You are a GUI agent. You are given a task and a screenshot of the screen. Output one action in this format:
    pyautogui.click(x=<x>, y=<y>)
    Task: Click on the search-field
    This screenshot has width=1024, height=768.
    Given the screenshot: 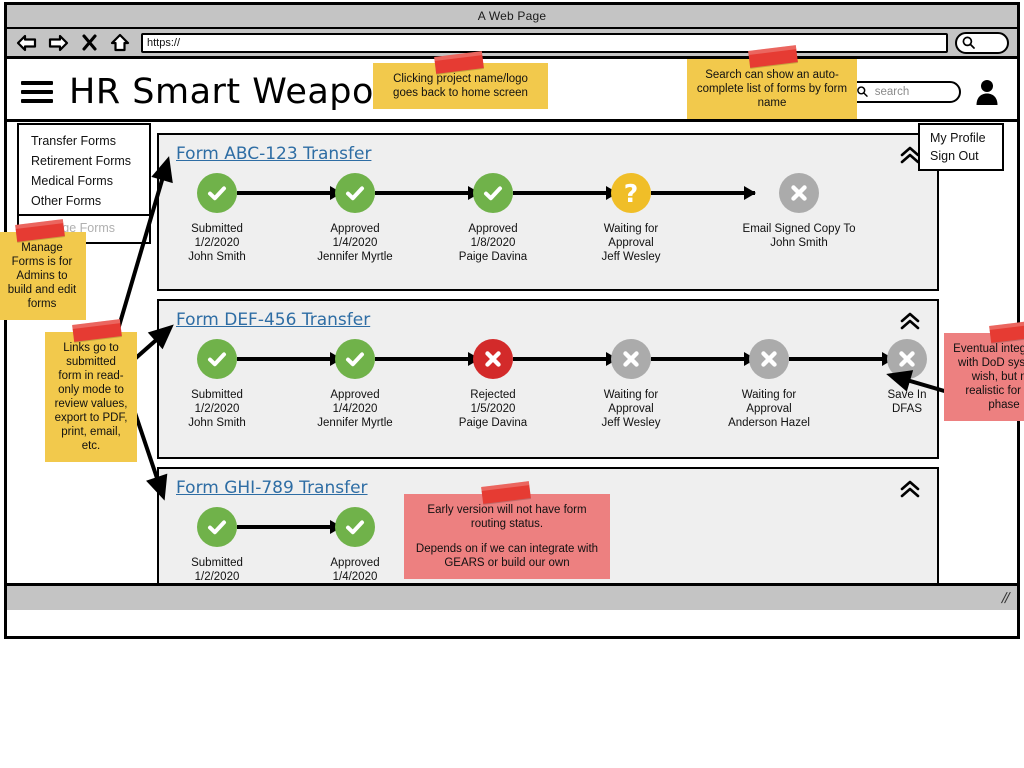 What is the action you would take?
    pyautogui.click(x=911, y=91)
    